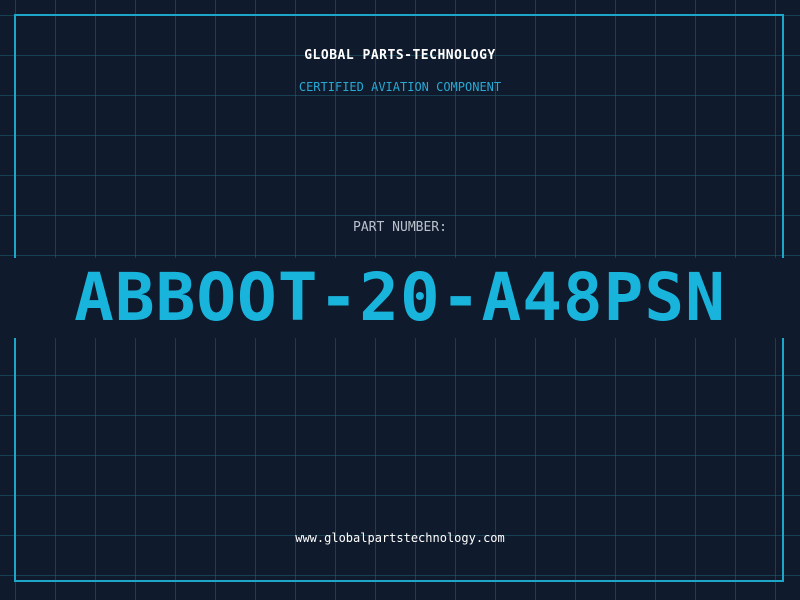  Describe the element at coordinates (400, 87) in the screenshot. I see `certification-subtitle: CERTIFIED AVIATION COMPONENT` at that location.